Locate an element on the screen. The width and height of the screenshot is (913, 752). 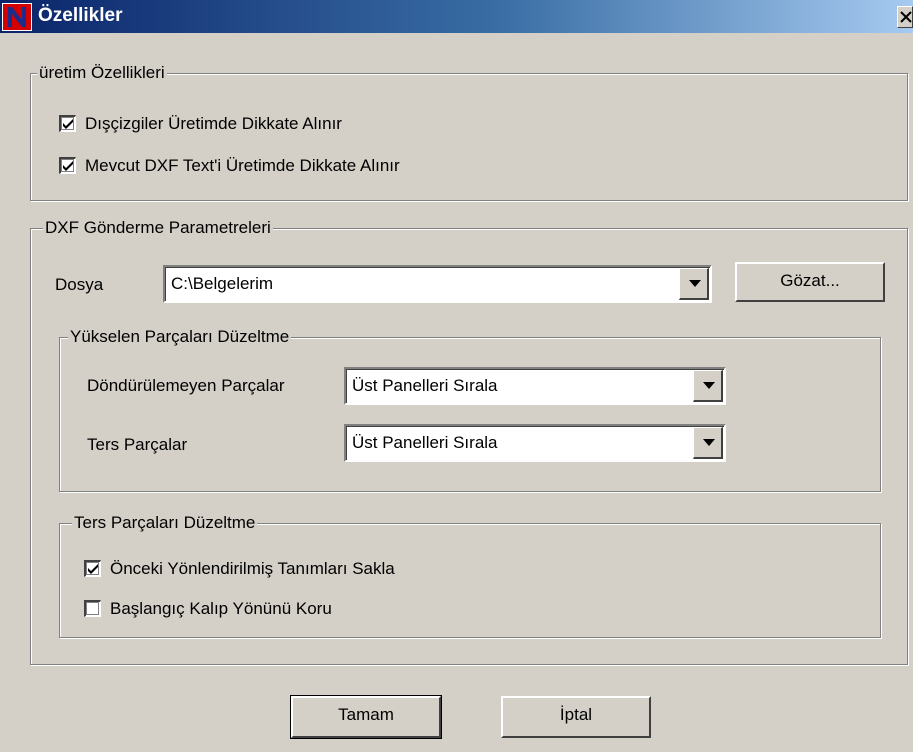
unrotatable-parts-dropdown-button is located at coordinates (708, 386).